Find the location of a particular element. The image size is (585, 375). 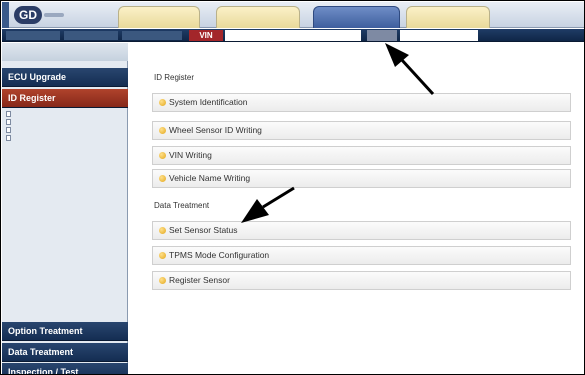

callout-arrow-search is located at coordinates (410, 69).